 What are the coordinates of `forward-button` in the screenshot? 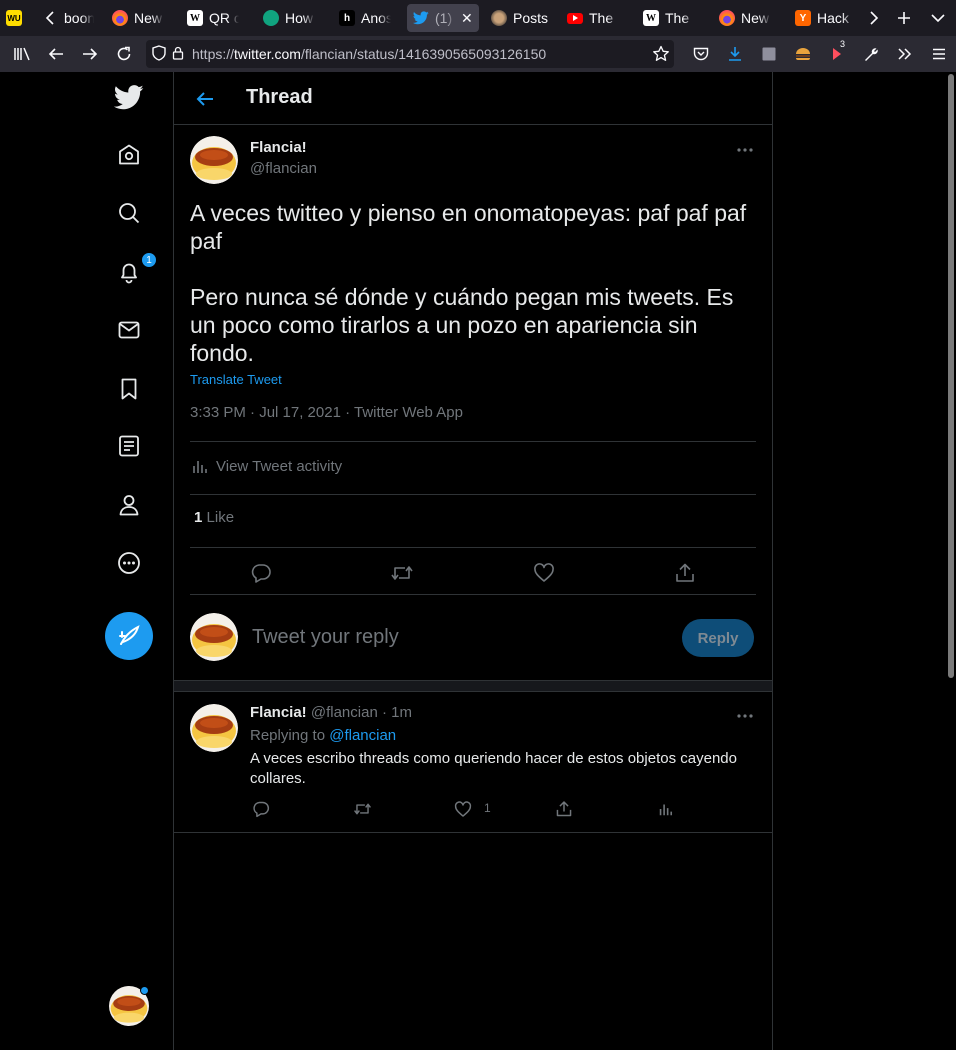 It's located at (90, 54).